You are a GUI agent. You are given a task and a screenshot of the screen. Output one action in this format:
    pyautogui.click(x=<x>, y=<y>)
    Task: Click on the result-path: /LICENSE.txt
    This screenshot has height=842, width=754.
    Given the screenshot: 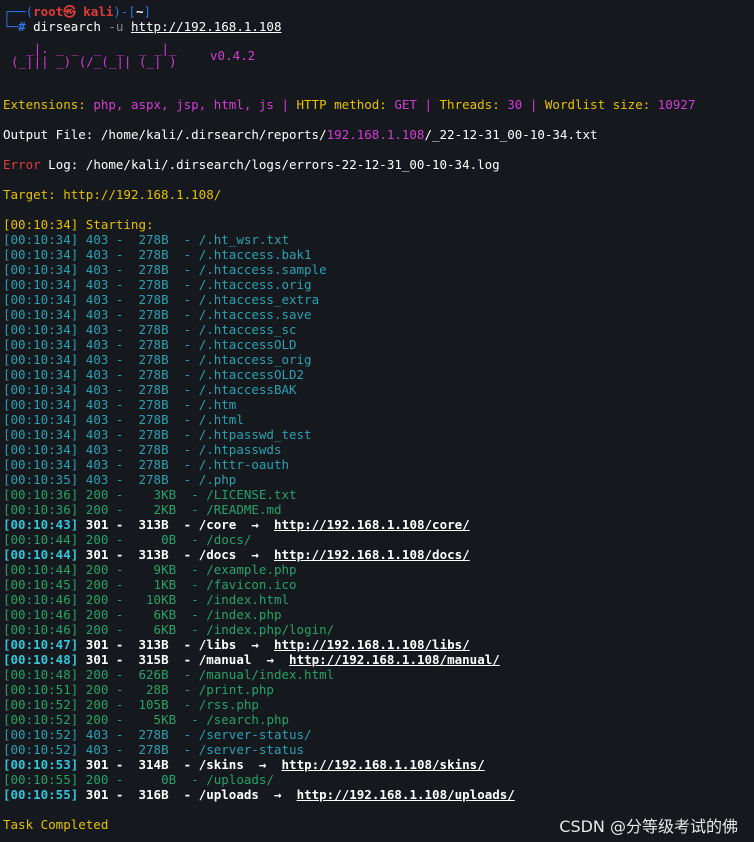 What is the action you would take?
    pyautogui.click(x=251, y=494)
    